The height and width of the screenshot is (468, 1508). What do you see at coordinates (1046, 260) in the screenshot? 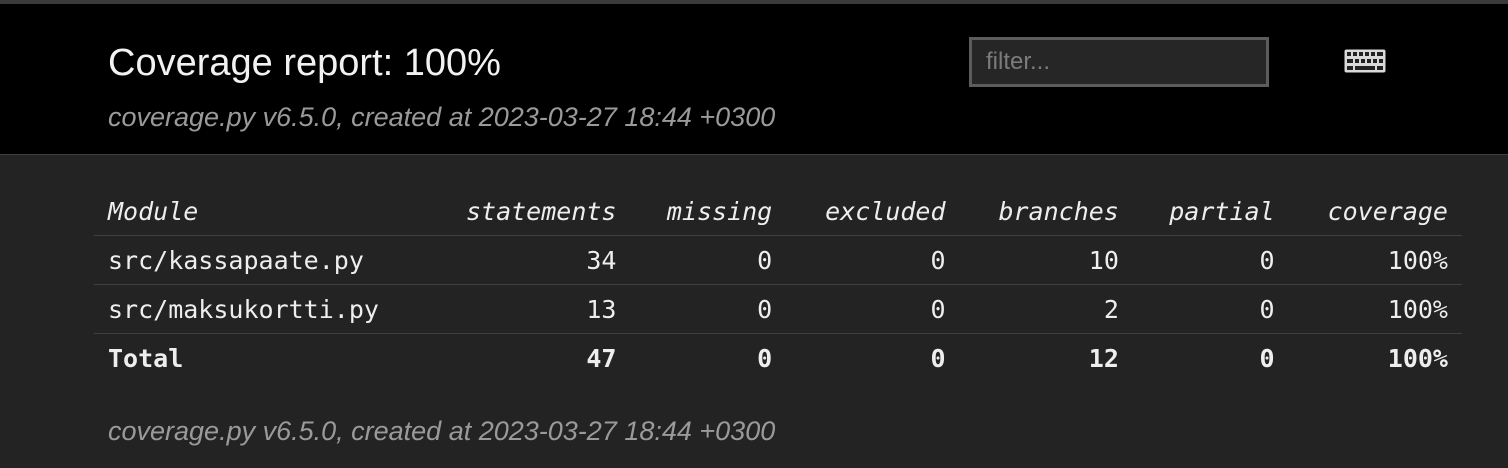
I see `branches-cell: 10` at bounding box center [1046, 260].